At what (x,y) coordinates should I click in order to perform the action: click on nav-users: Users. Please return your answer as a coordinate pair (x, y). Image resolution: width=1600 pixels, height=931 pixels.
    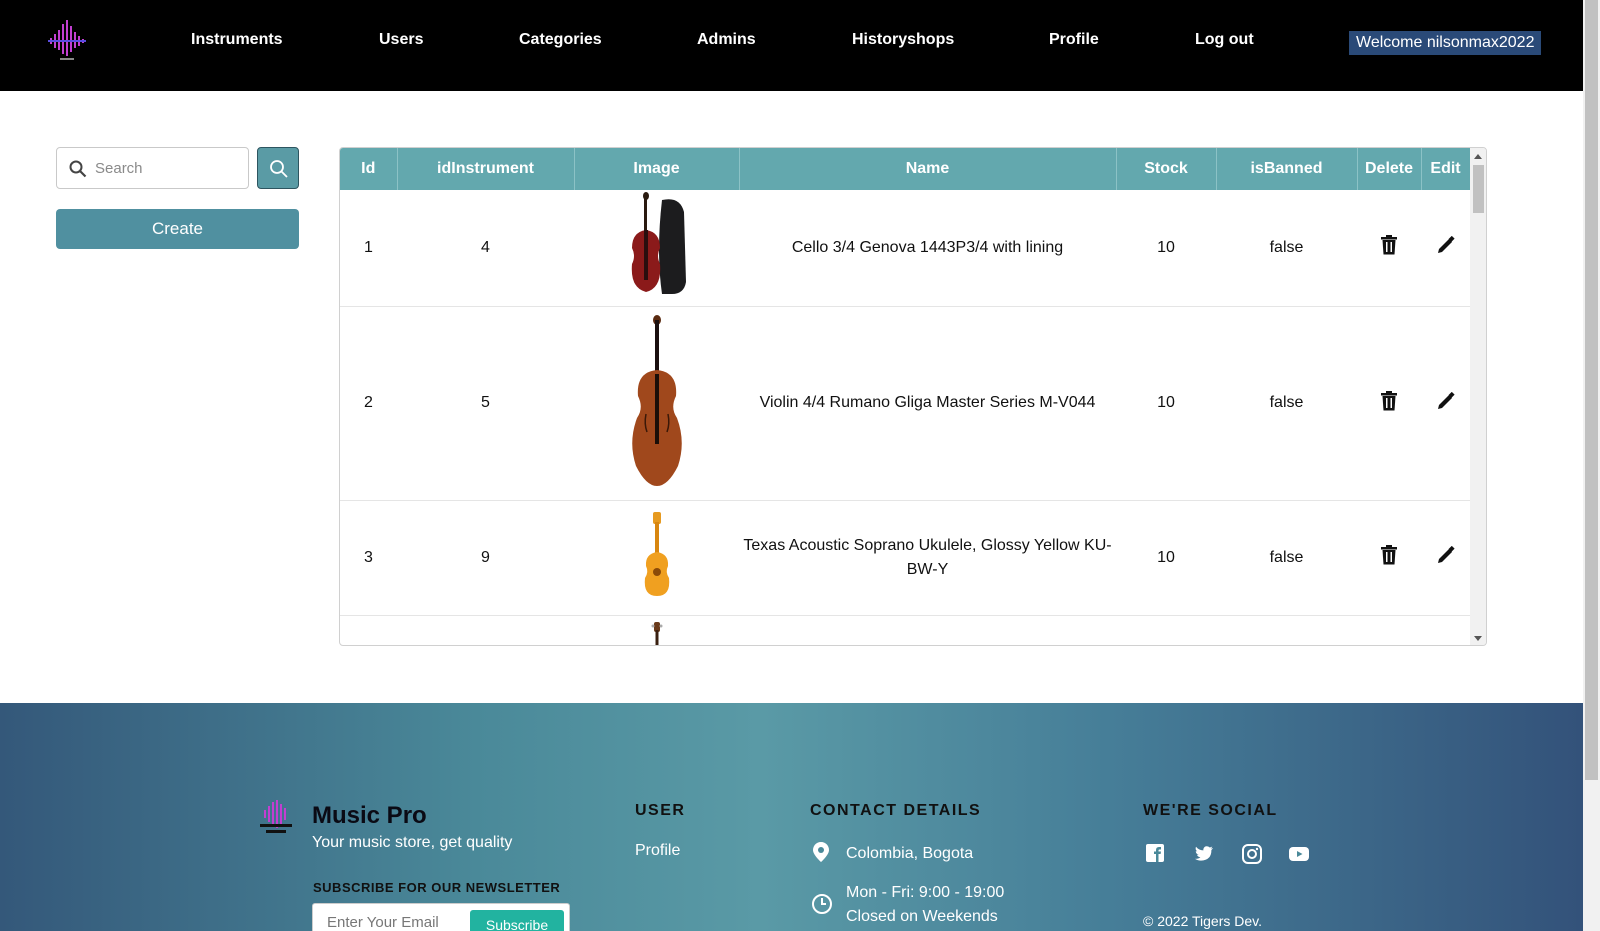
    Looking at the image, I should click on (401, 40).